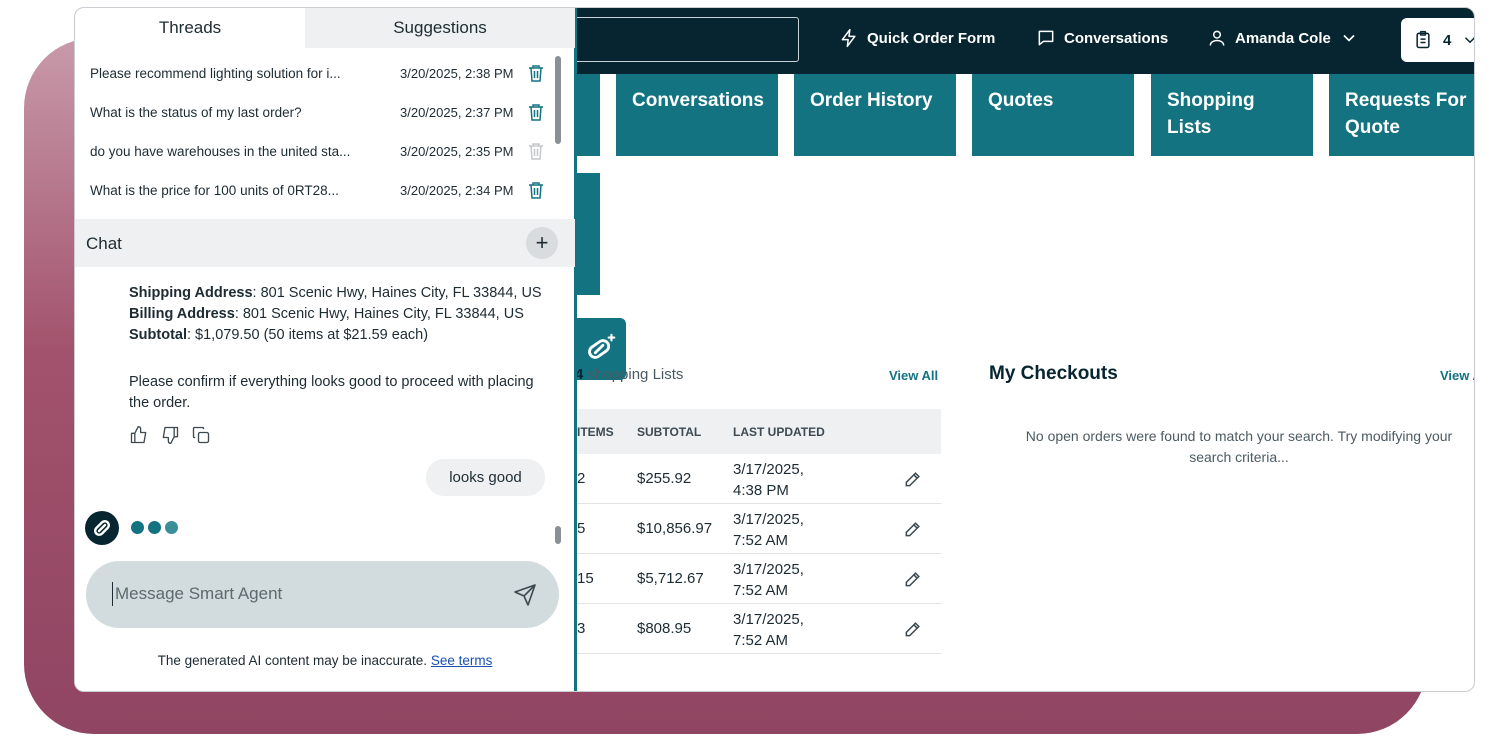  I want to click on row-time: 4:38 PM, so click(761, 490).